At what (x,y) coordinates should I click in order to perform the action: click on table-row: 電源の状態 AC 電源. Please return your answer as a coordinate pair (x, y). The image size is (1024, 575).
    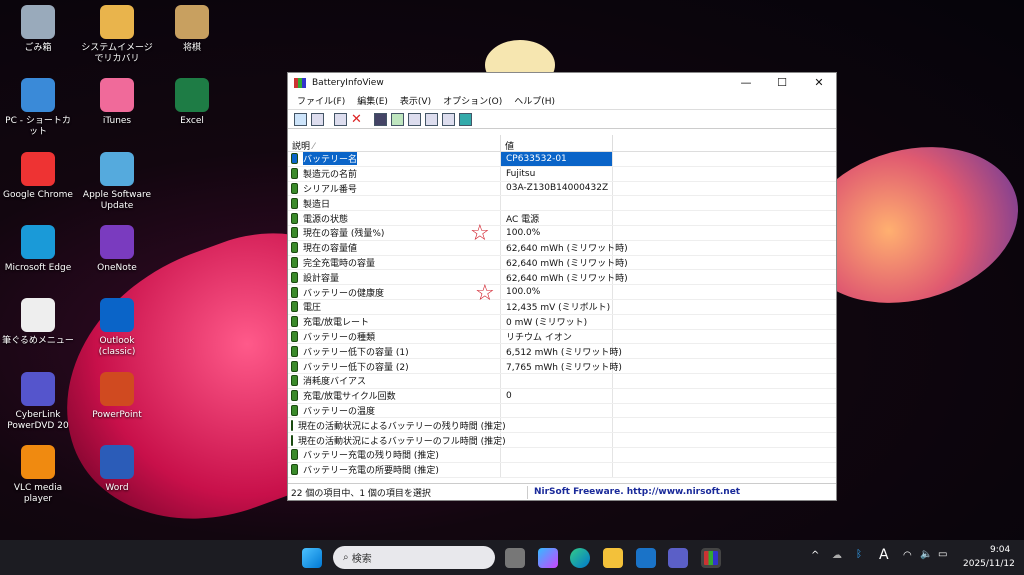
    Looking at the image, I should click on (562, 218).